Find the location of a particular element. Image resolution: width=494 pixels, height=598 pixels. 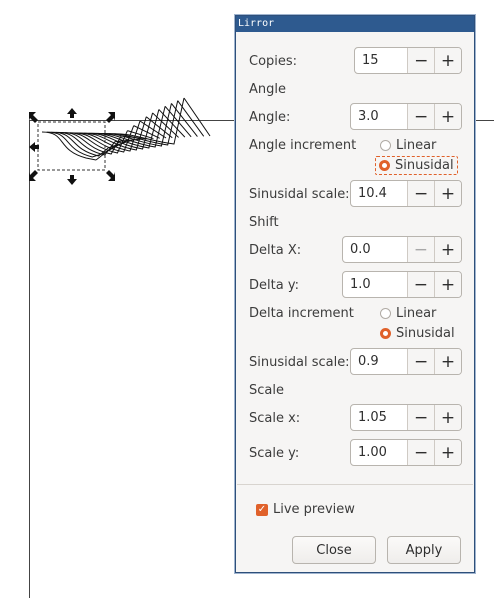

angle-increment-sinusoidal-label: Sinusidal is located at coordinates (424, 165).